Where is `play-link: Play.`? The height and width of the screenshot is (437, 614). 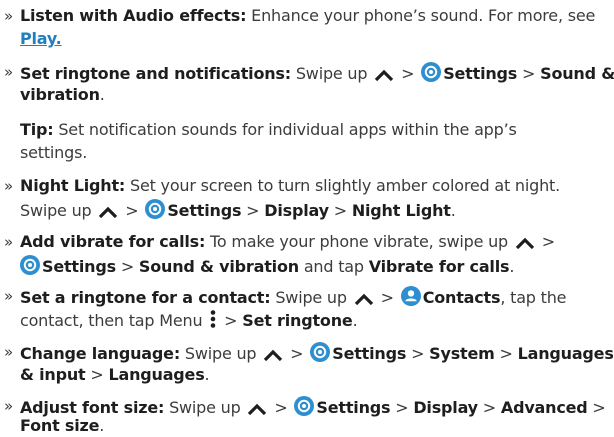 play-link: Play. is located at coordinates (41, 38).